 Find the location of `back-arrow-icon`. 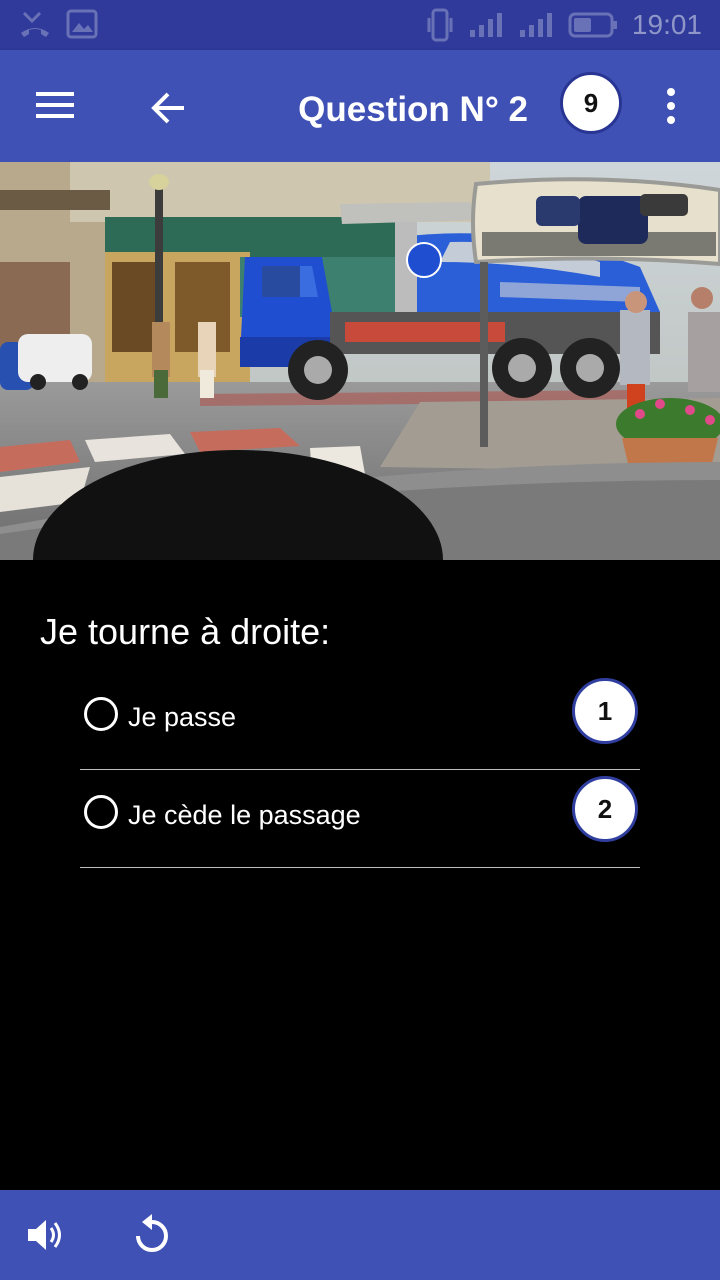

back-arrow-icon is located at coordinates (168, 108).